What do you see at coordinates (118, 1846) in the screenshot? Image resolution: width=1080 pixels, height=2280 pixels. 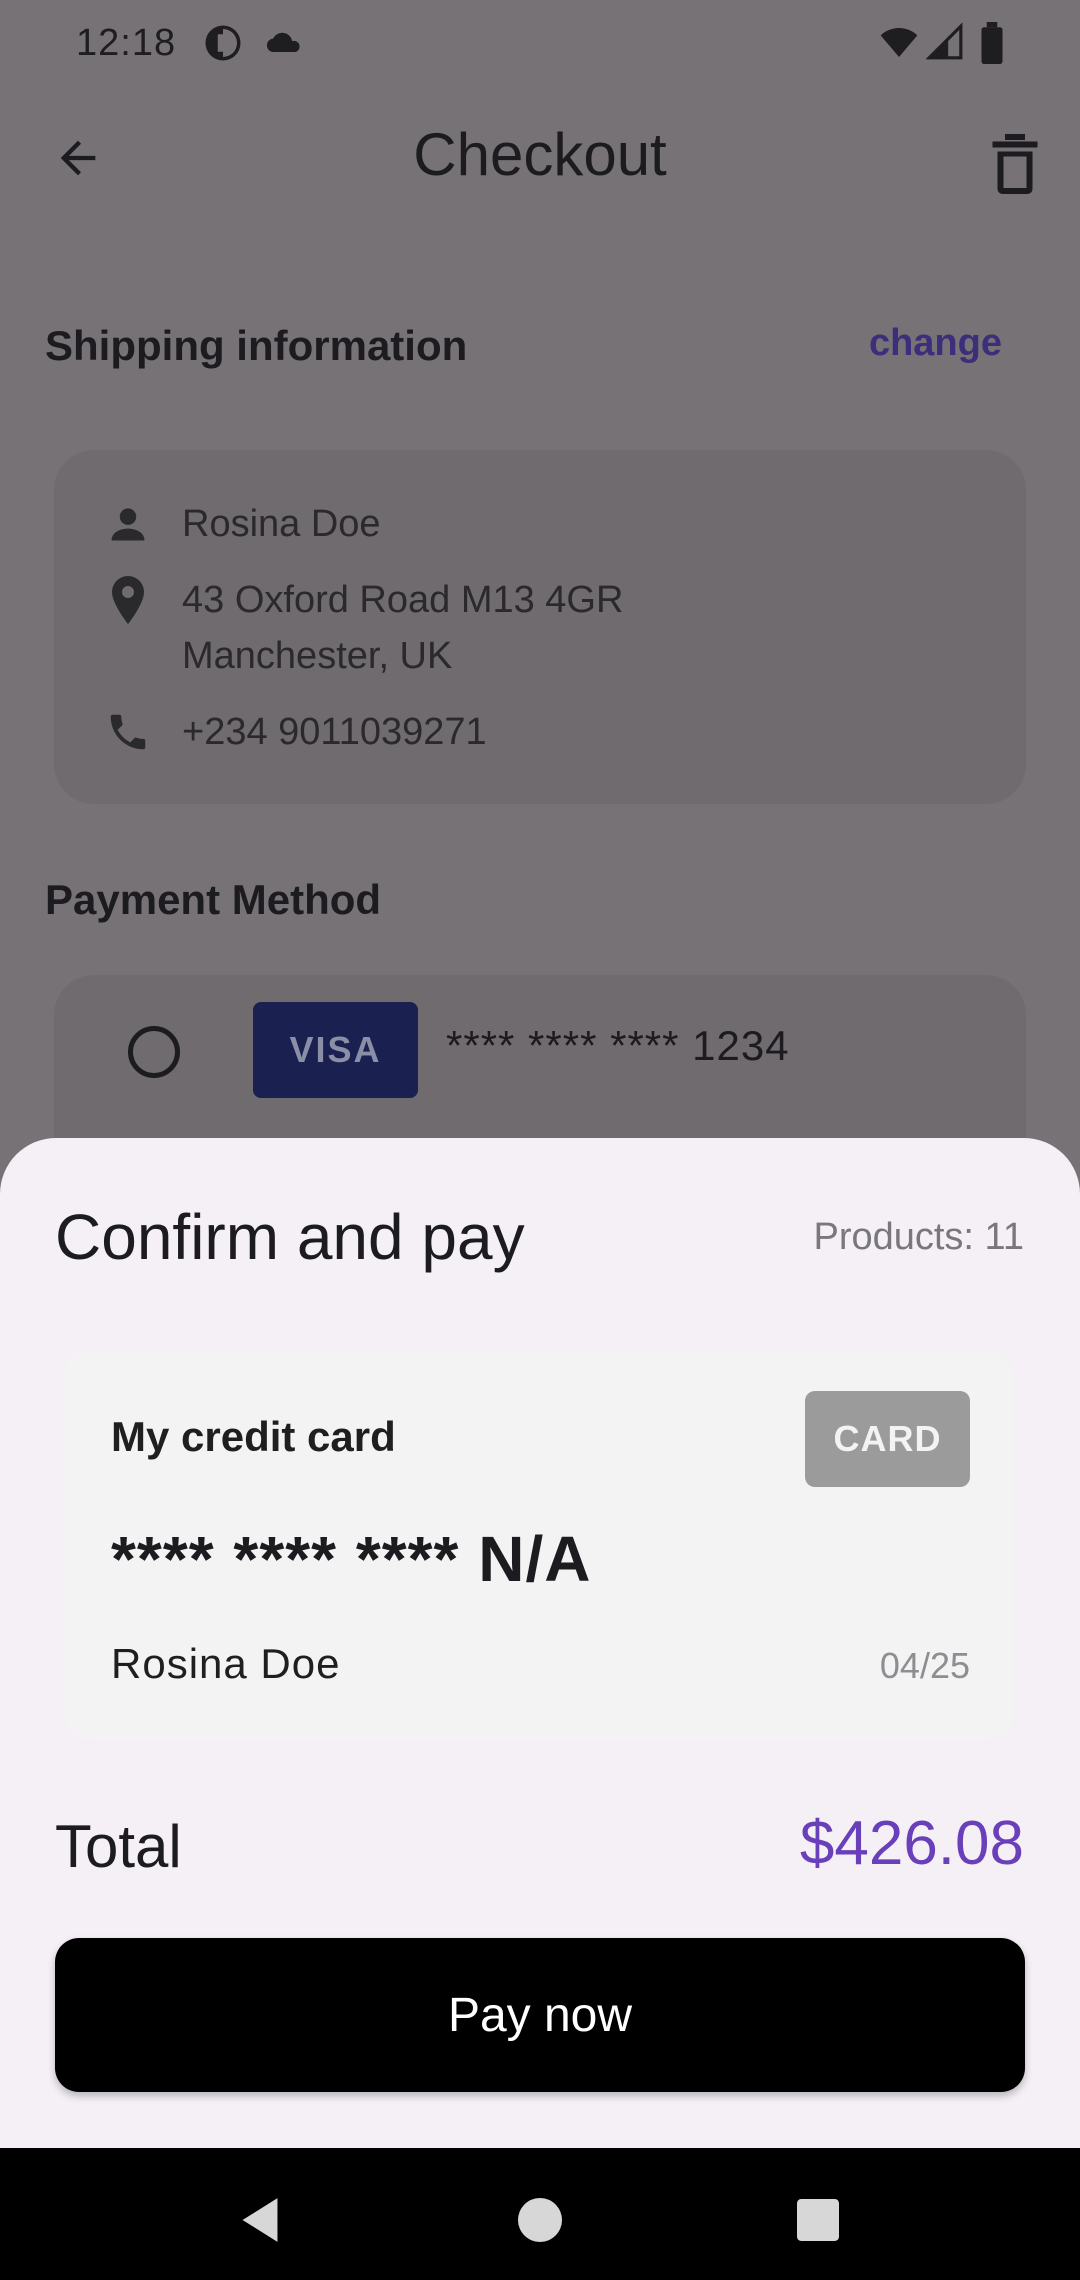 I see `total-label: Total` at bounding box center [118, 1846].